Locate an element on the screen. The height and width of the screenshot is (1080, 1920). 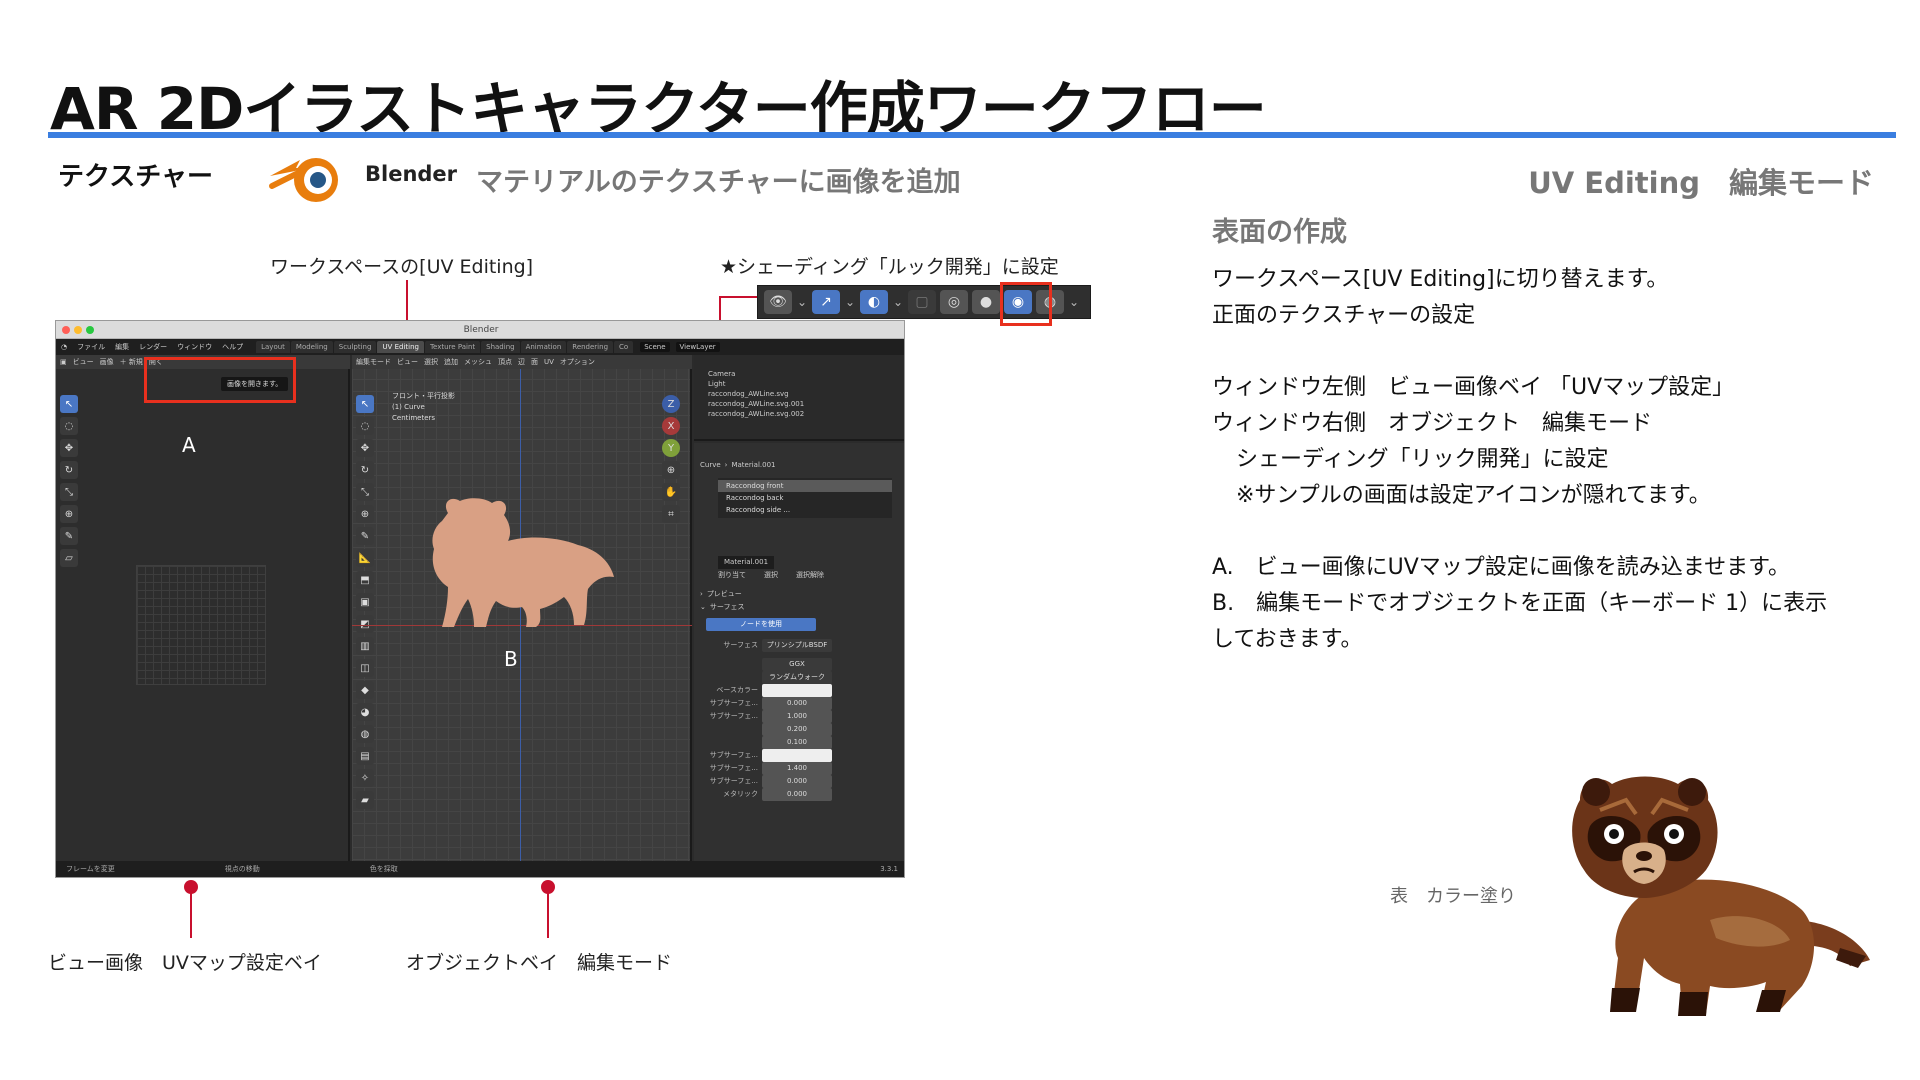
axis-y-icon: Y is located at coordinates (671, 448).